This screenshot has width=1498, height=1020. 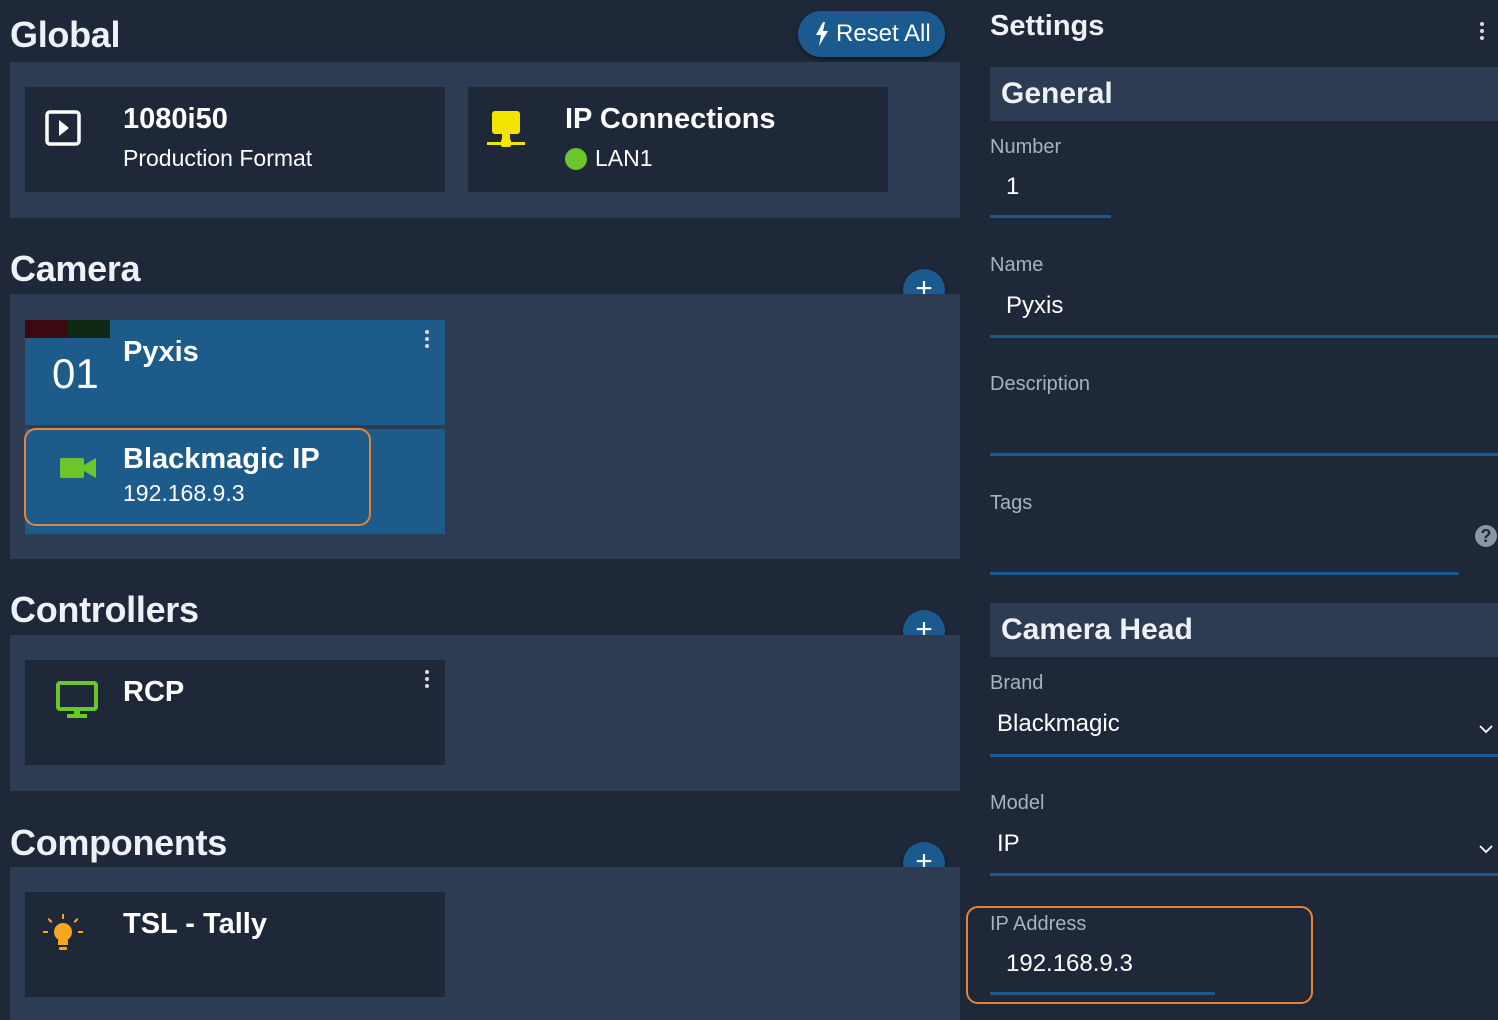 I want to click on brand-select: Blackmagic, so click(x=1058, y=724).